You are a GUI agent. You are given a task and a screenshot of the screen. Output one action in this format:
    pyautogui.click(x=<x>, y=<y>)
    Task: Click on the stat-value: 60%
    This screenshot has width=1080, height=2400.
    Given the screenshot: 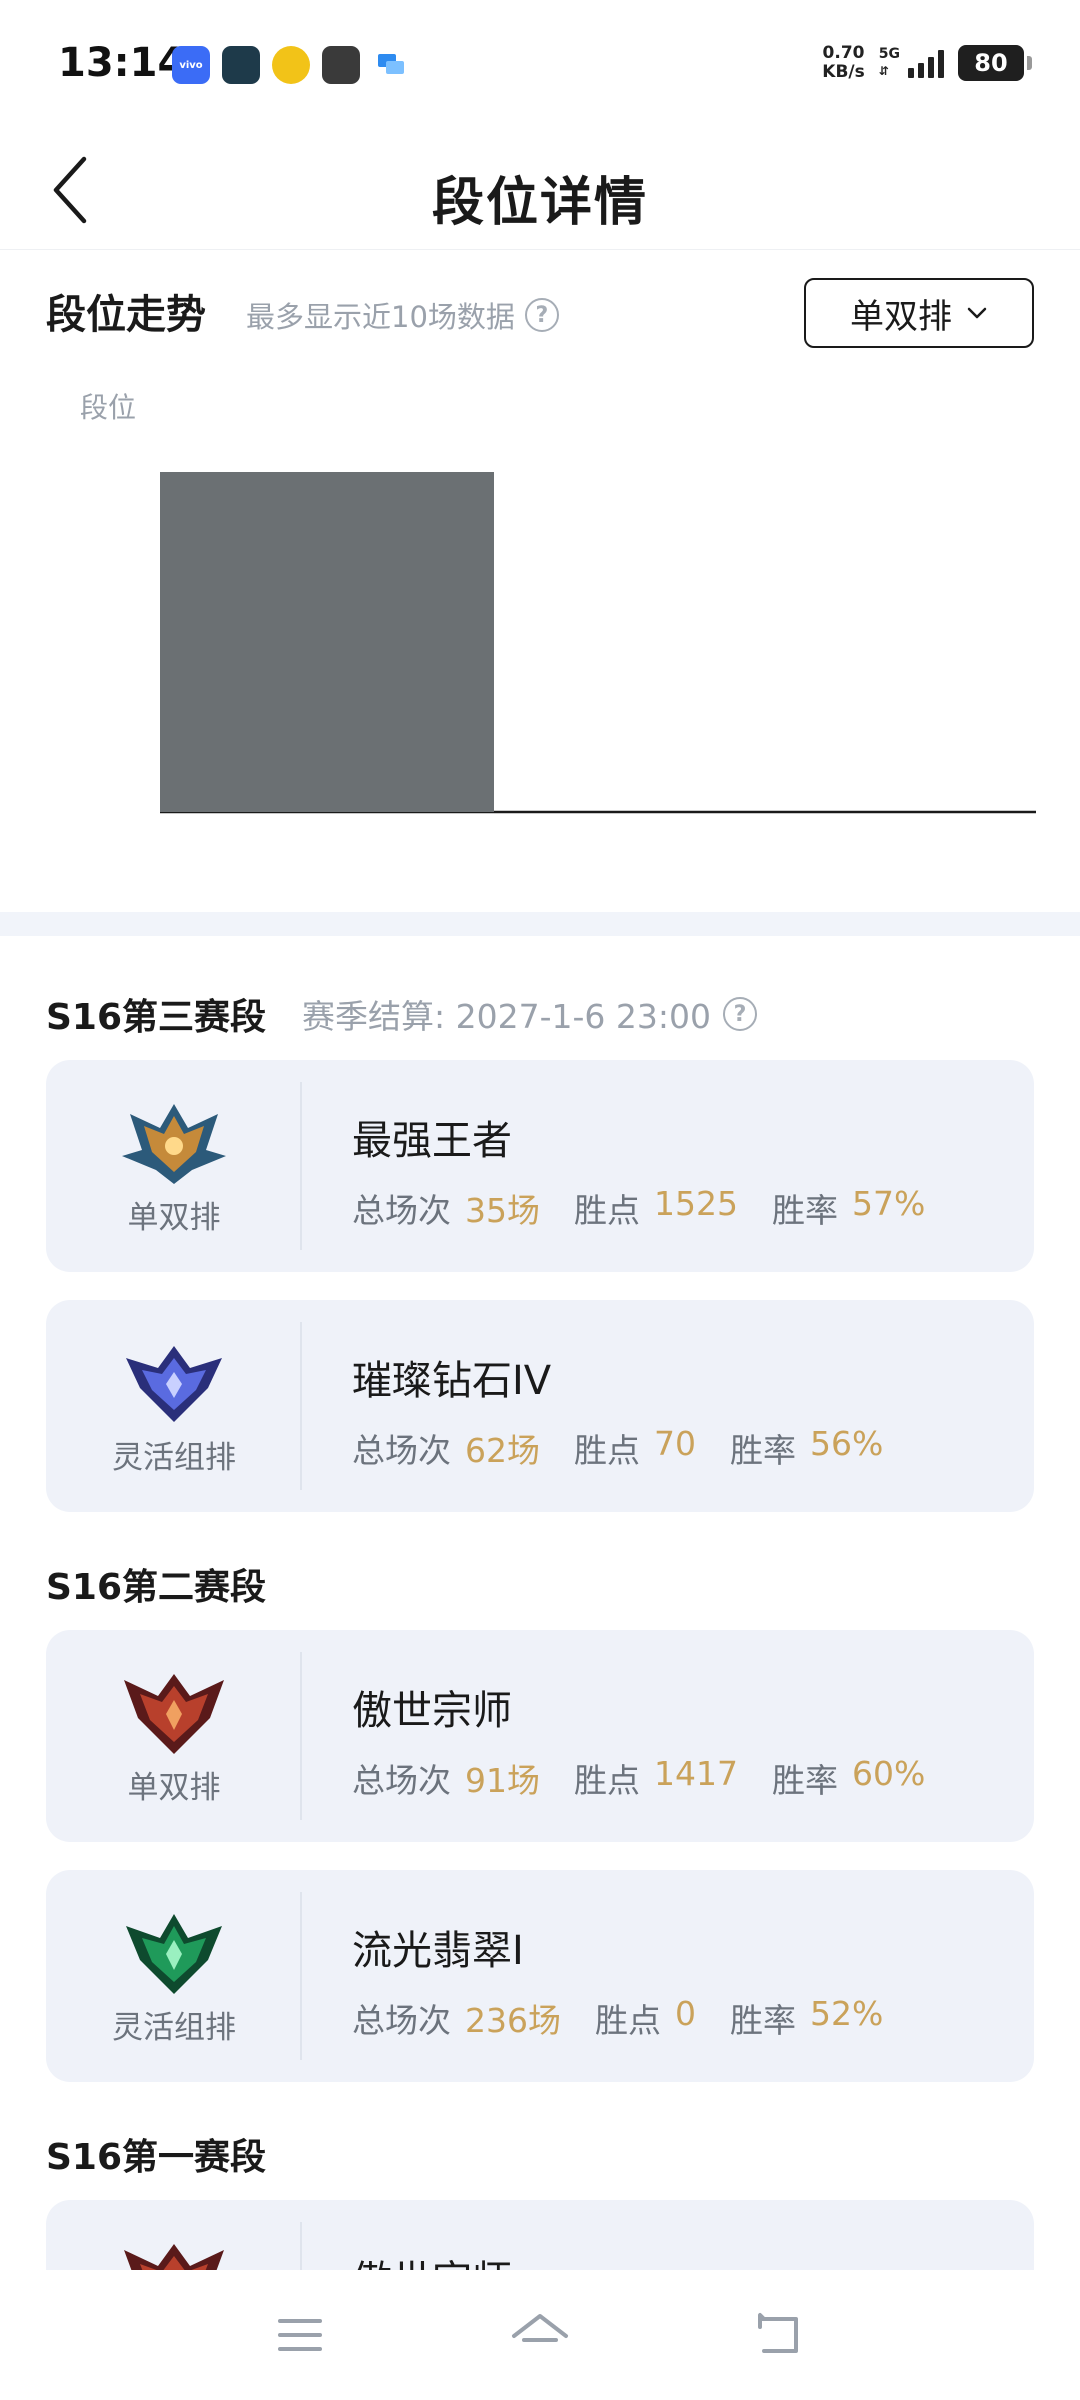 What is the action you would take?
    pyautogui.click(x=888, y=1773)
    